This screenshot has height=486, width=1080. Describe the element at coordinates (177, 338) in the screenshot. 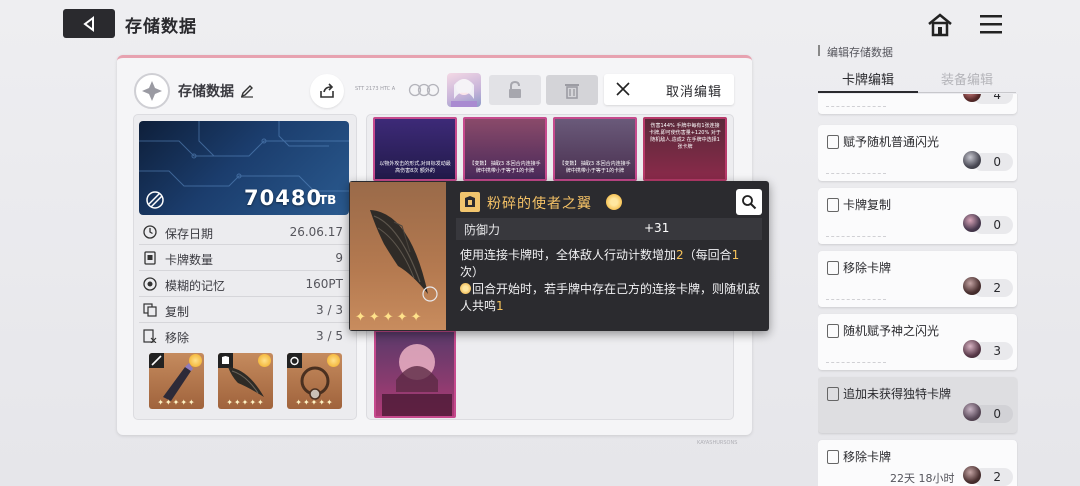

I see `stat-label: 移除` at that location.